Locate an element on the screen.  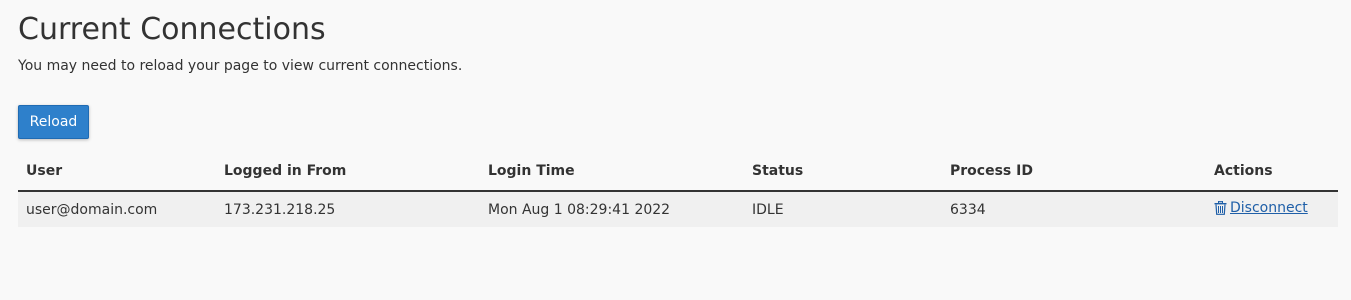
cell-process-id: 6334 is located at coordinates (1074, 209).